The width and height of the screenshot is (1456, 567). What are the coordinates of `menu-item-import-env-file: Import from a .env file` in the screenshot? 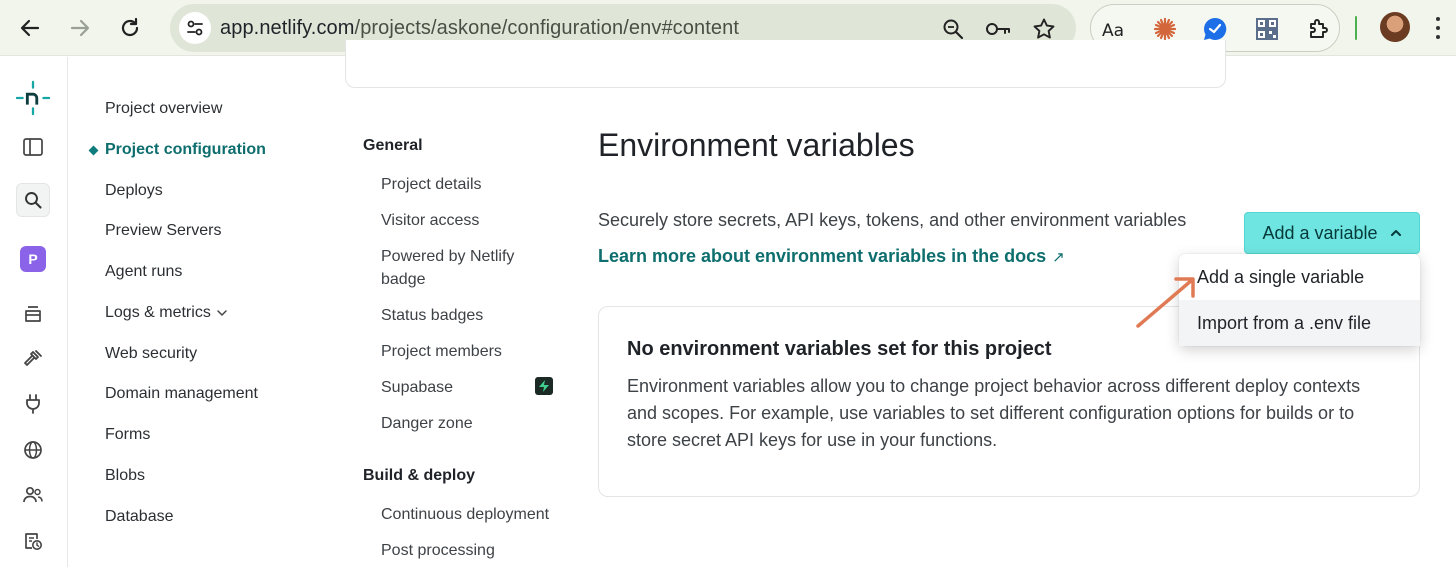 It's located at (1299, 323).